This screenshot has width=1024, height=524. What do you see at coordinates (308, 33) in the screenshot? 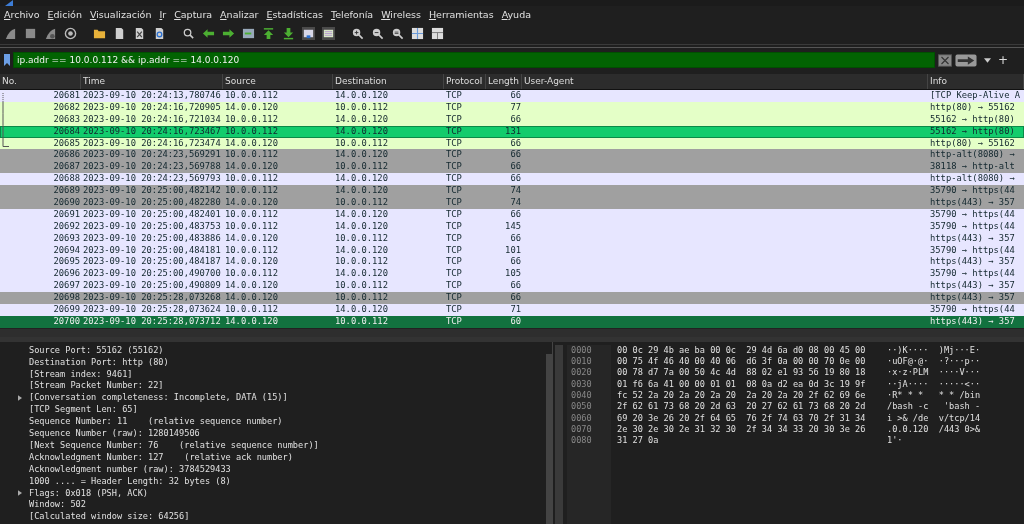
I see `colorize-icon` at bounding box center [308, 33].